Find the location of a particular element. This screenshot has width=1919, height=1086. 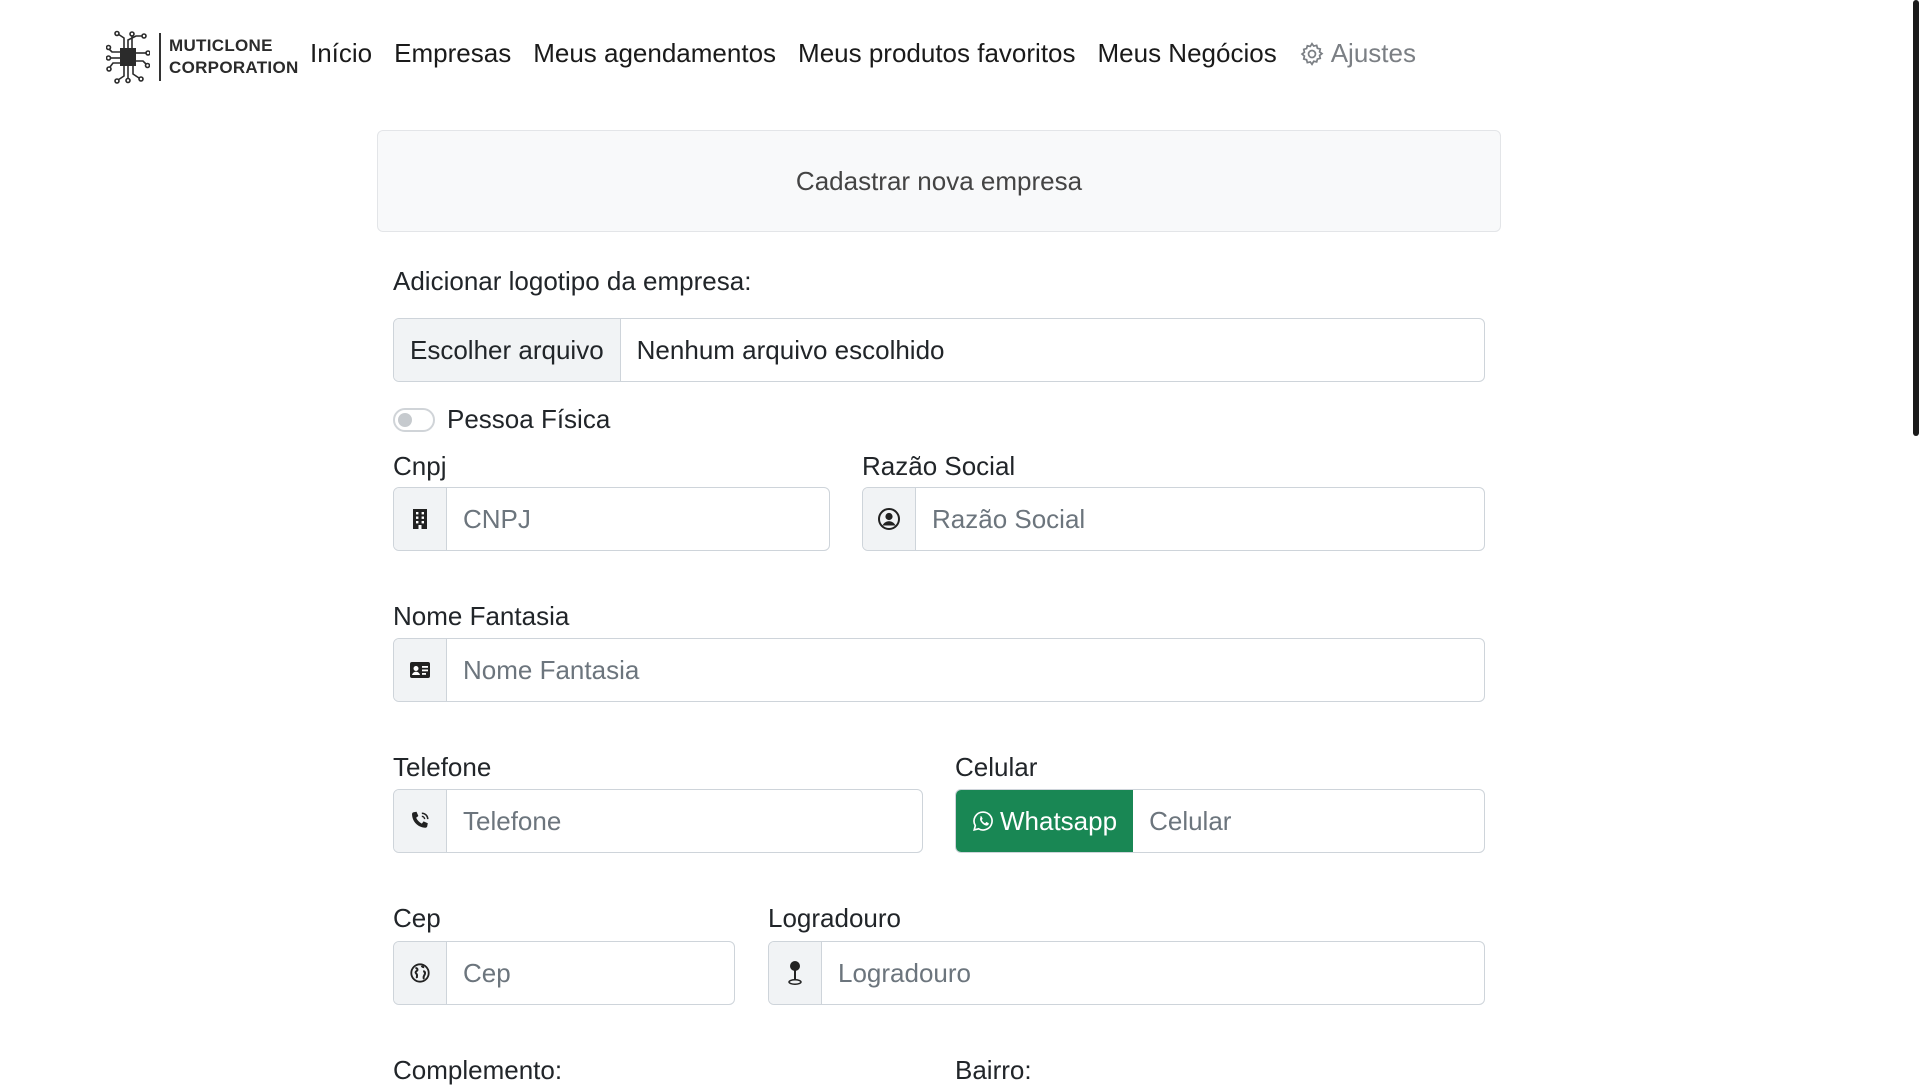

pessoa-fisica-switch is located at coordinates (414, 419).